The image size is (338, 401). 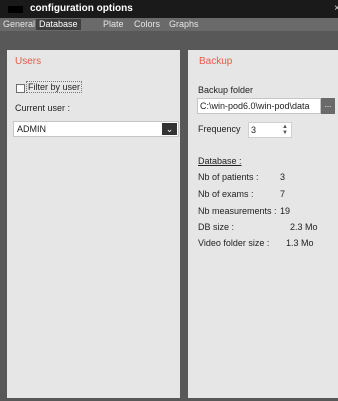 I want to click on filter-by-user-label: Filter by user, so click(x=54, y=87).